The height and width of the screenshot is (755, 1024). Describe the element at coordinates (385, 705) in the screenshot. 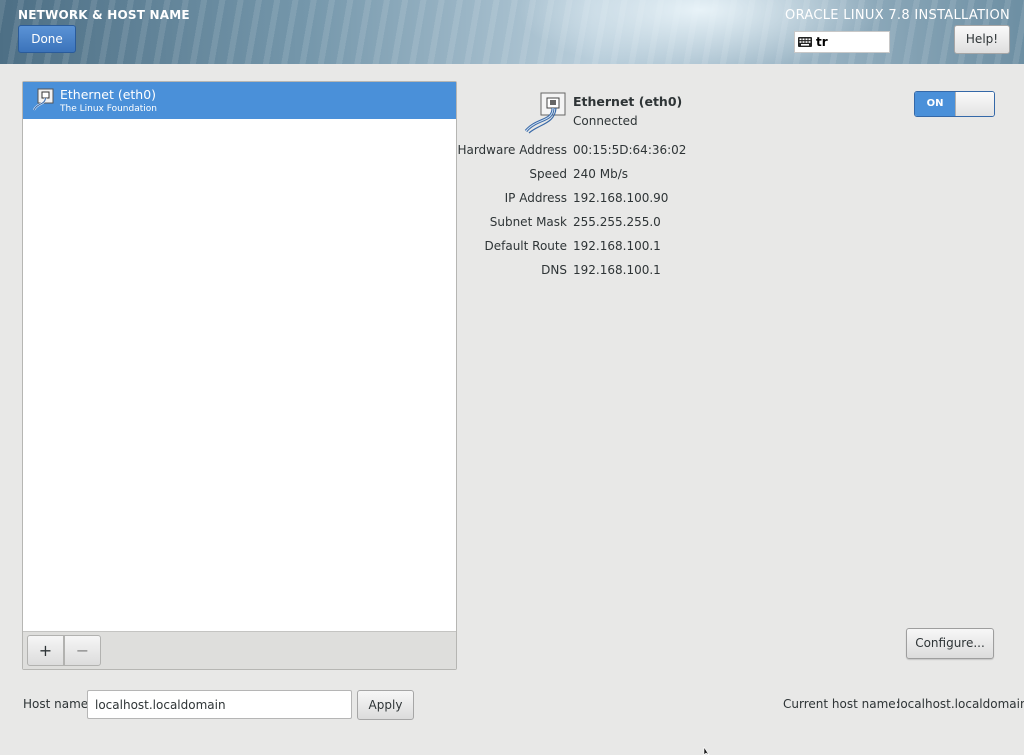

I see `apply-button: Apply` at that location.